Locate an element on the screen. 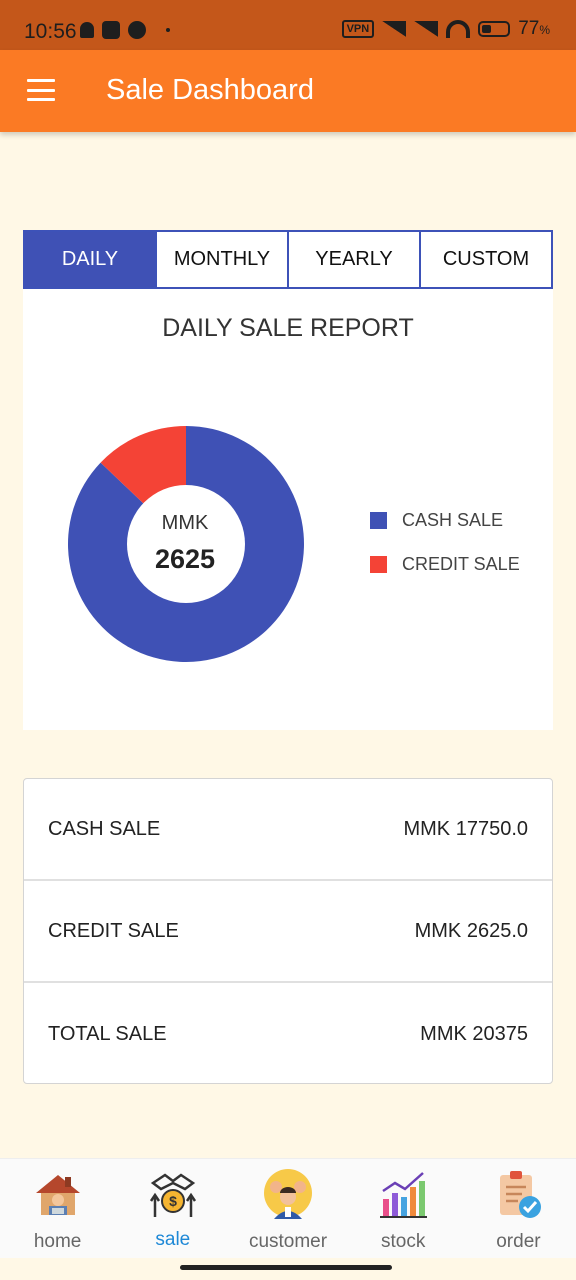  summary-label: TOTAL SALE is located at coordinates (107, 1033).